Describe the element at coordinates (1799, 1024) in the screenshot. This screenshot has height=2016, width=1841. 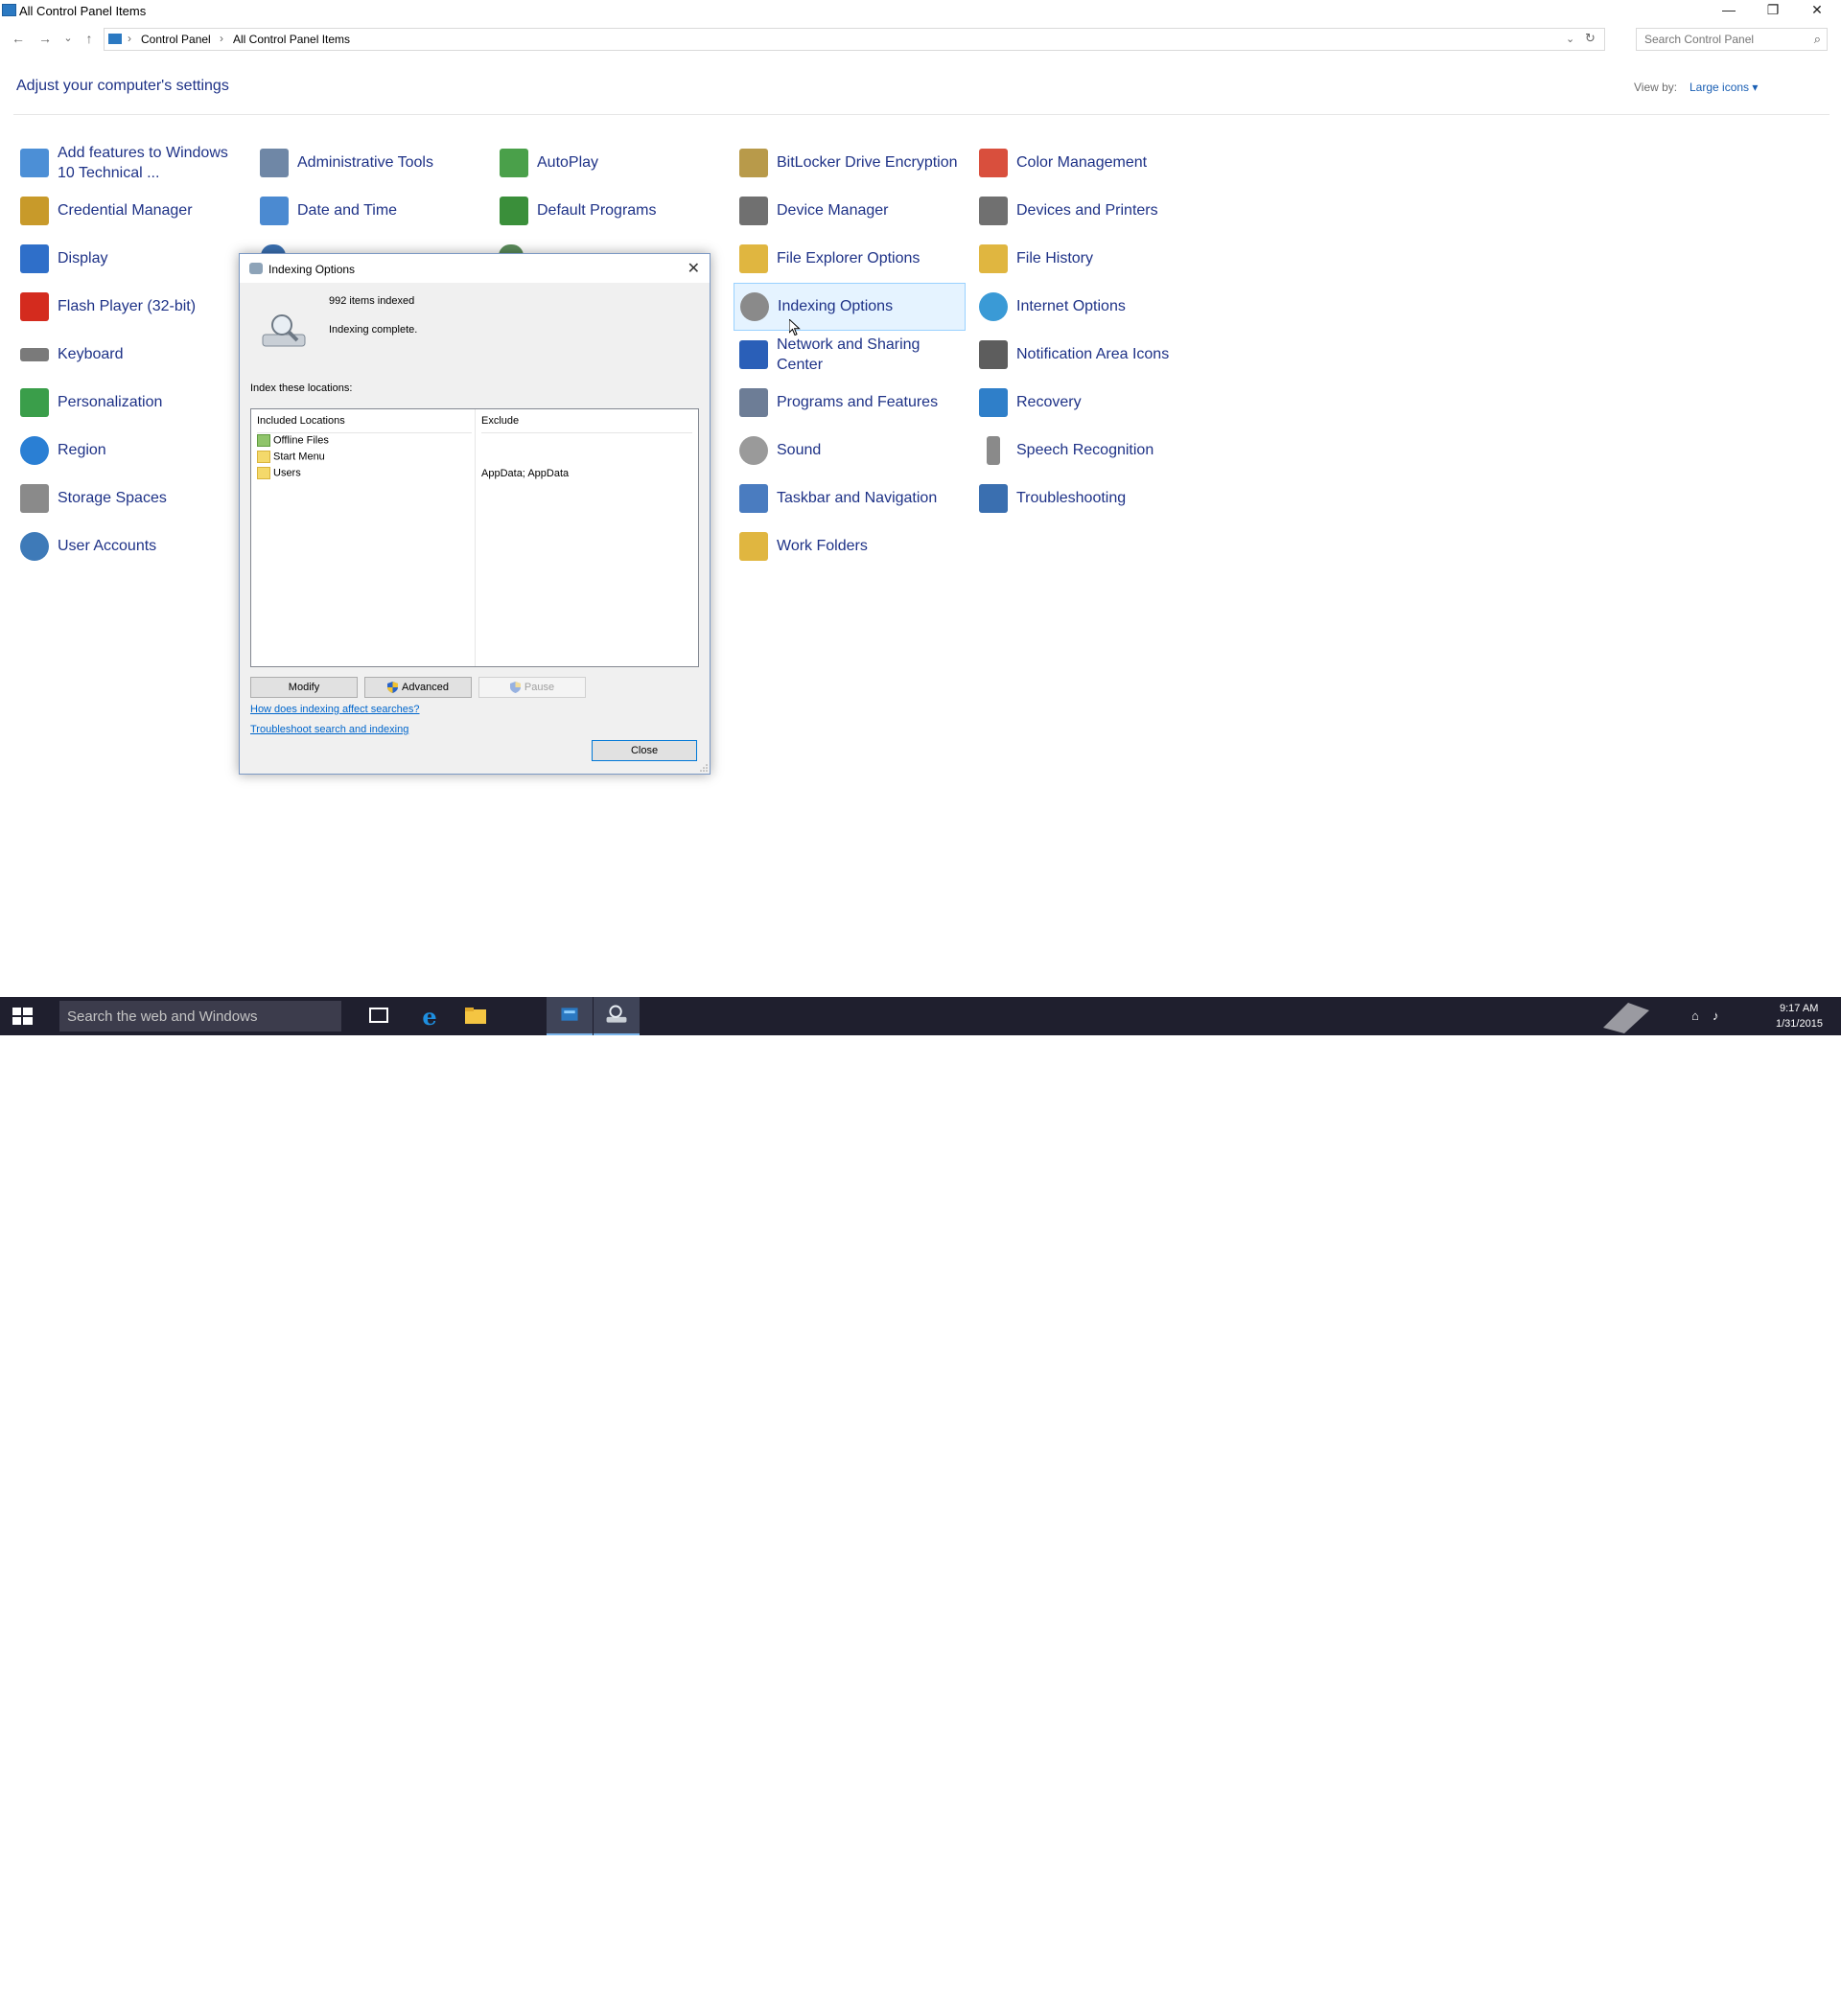
I see `clock-date: 1/31/2015` at that location.